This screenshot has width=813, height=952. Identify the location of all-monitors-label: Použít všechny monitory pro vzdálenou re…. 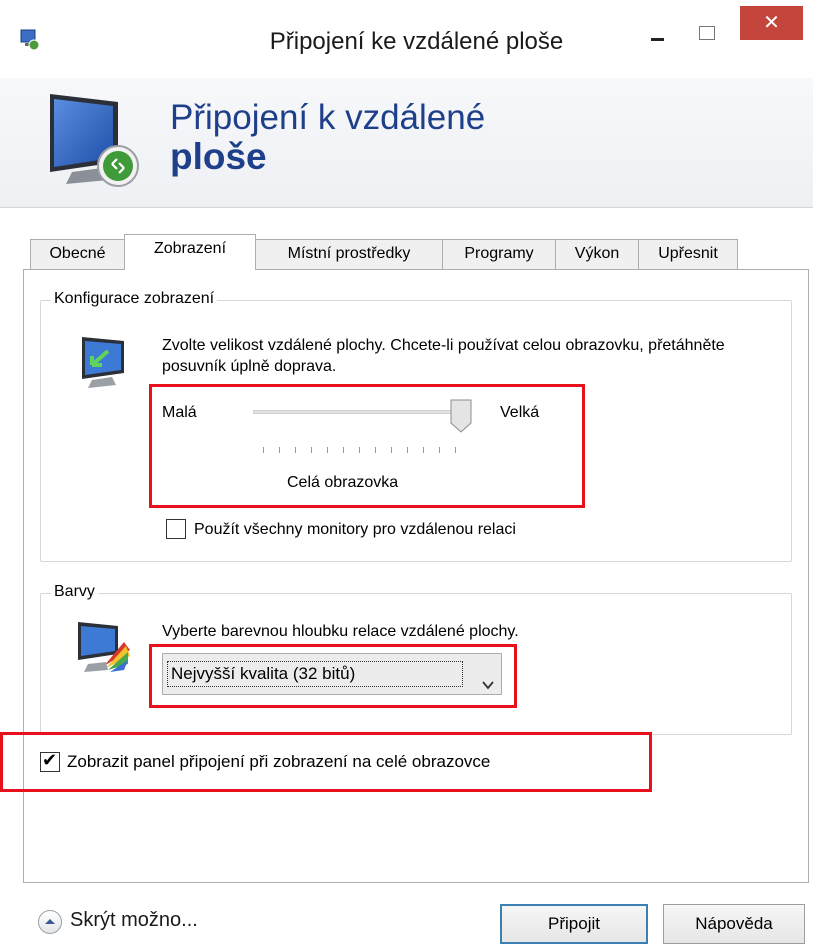
(355, 529).